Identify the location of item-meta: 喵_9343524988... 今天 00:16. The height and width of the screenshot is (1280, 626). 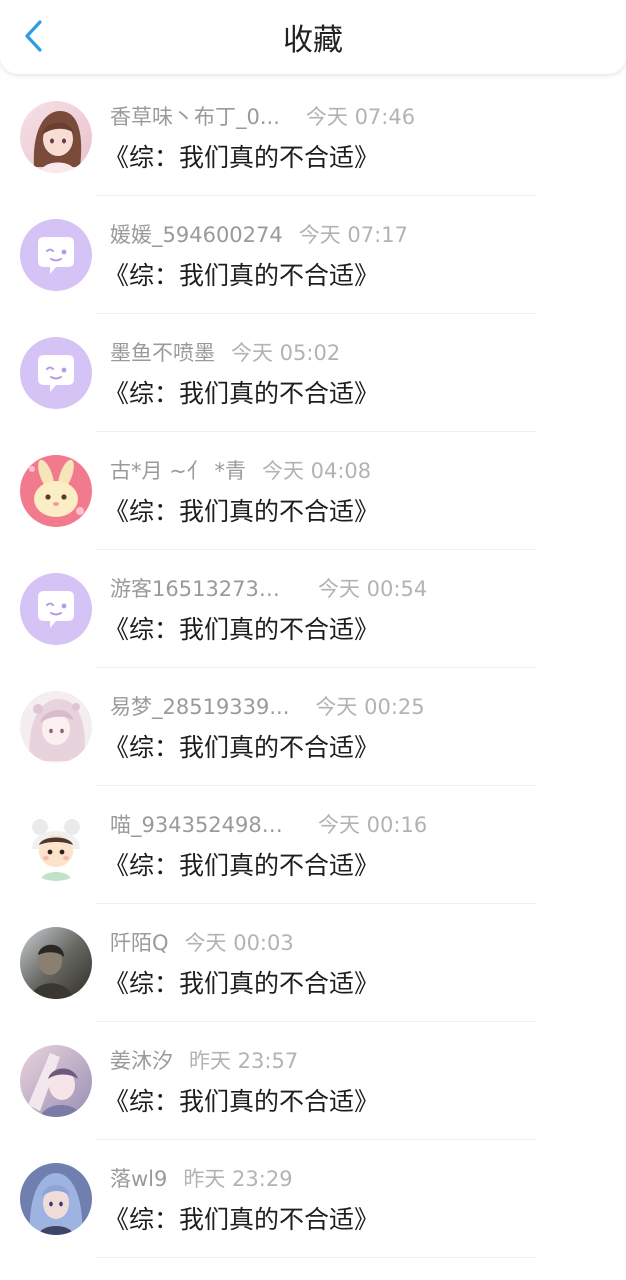
(268, 825).